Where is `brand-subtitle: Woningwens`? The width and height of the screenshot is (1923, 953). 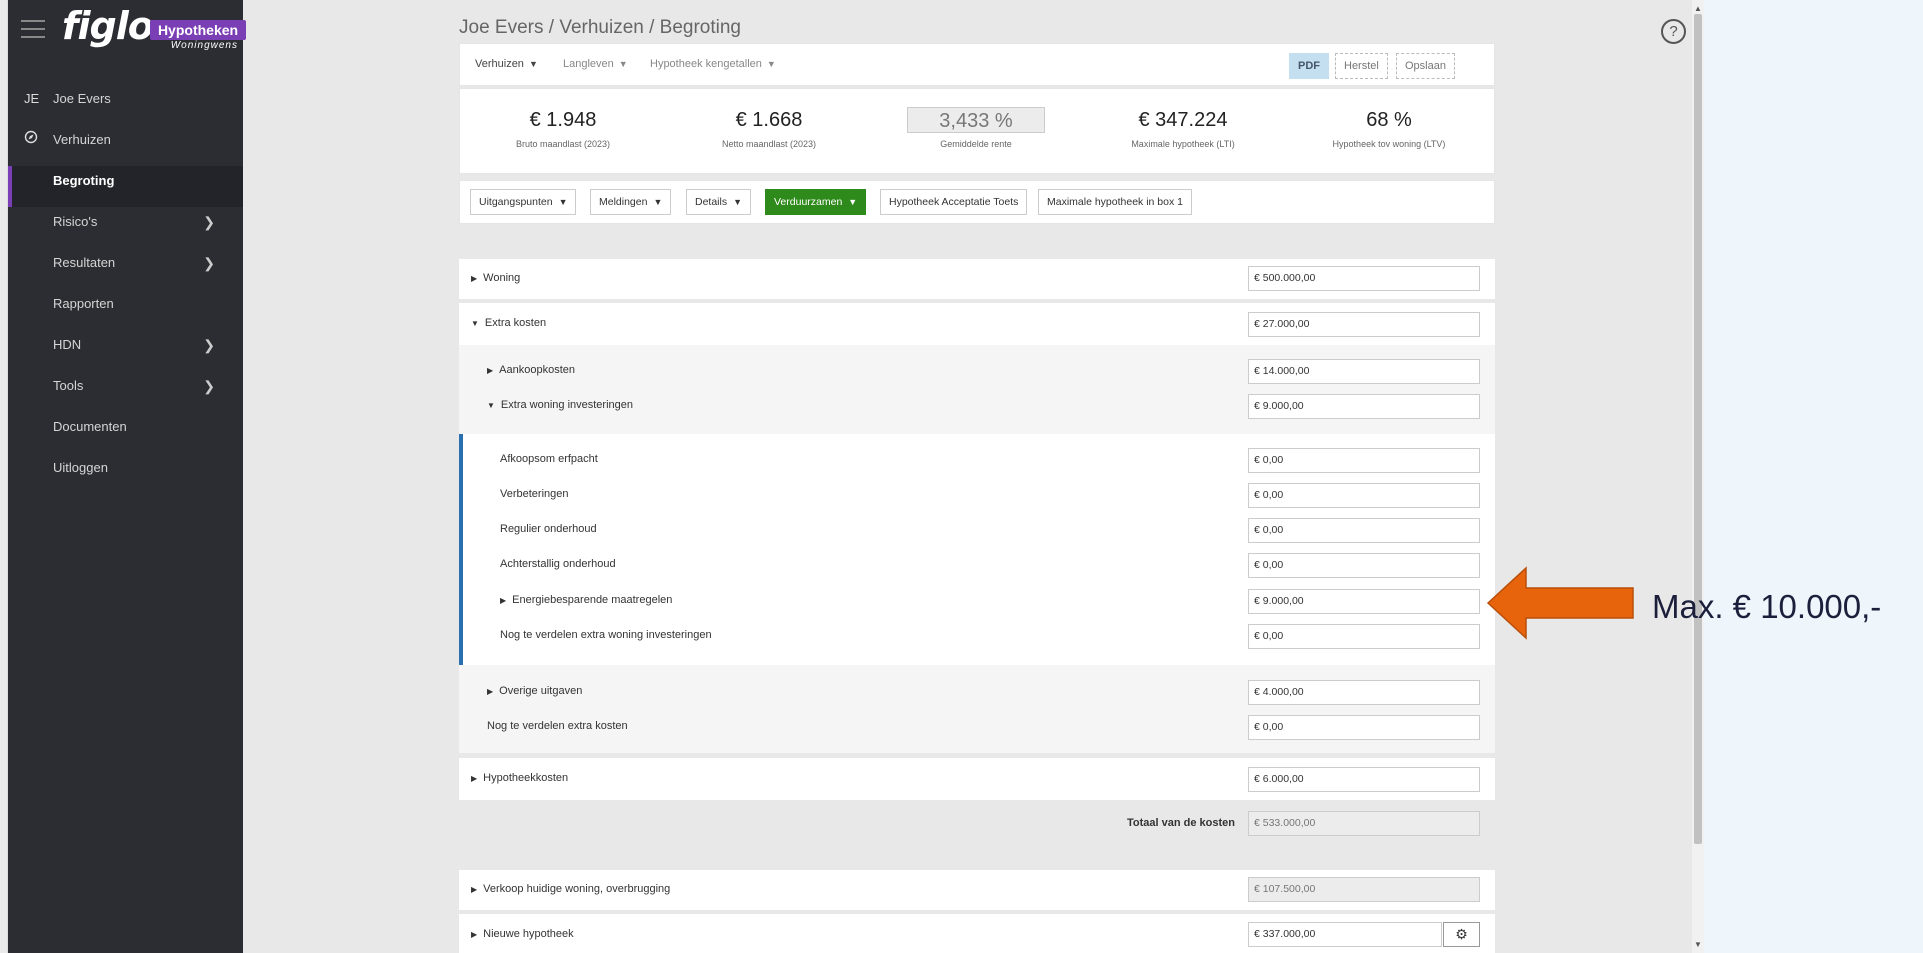 brand-subtitle: Woningwens is located at coordinates (204, 45).